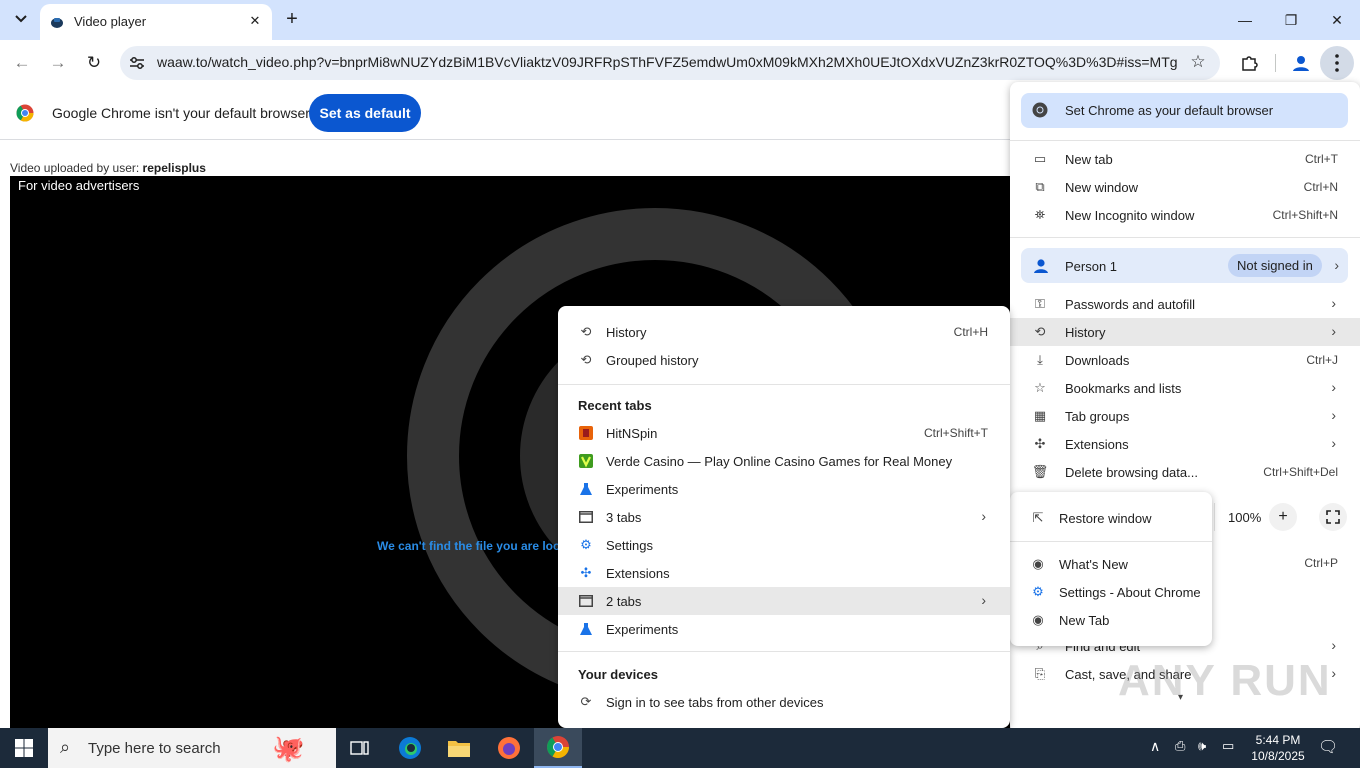  Describe the element at coordinates (1155, 746) in the screenshot. I see `tray-chevron-up-icon: ∧` at that location.